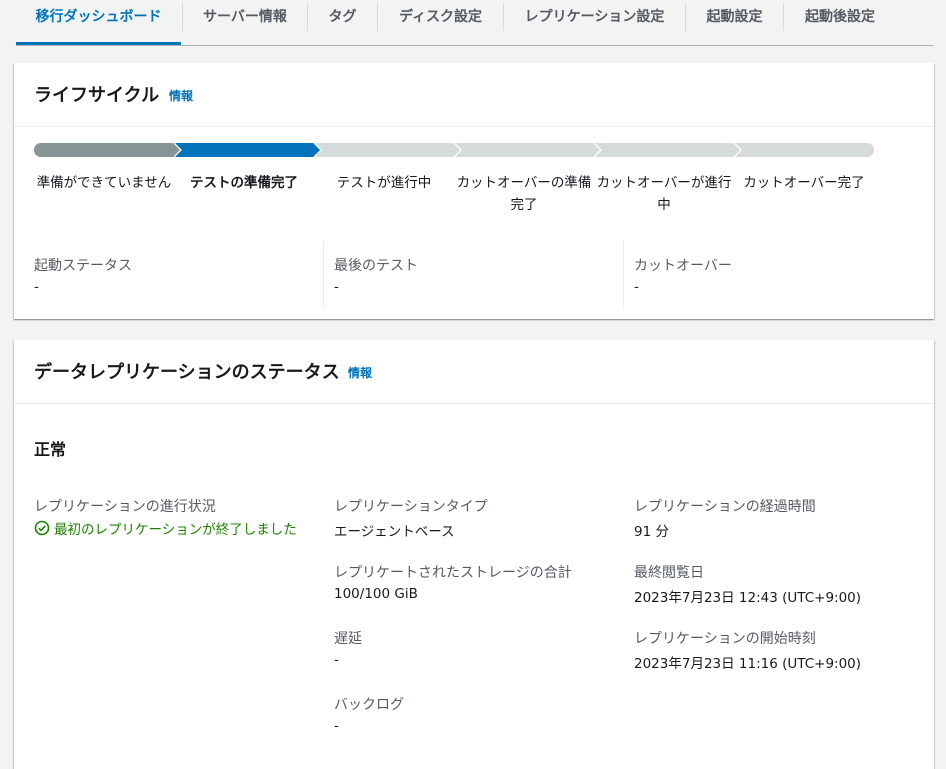  Describe the element at coordinates (651, 532) in the screenshot. I see `elapsed-time-value: 91 分` at that location.